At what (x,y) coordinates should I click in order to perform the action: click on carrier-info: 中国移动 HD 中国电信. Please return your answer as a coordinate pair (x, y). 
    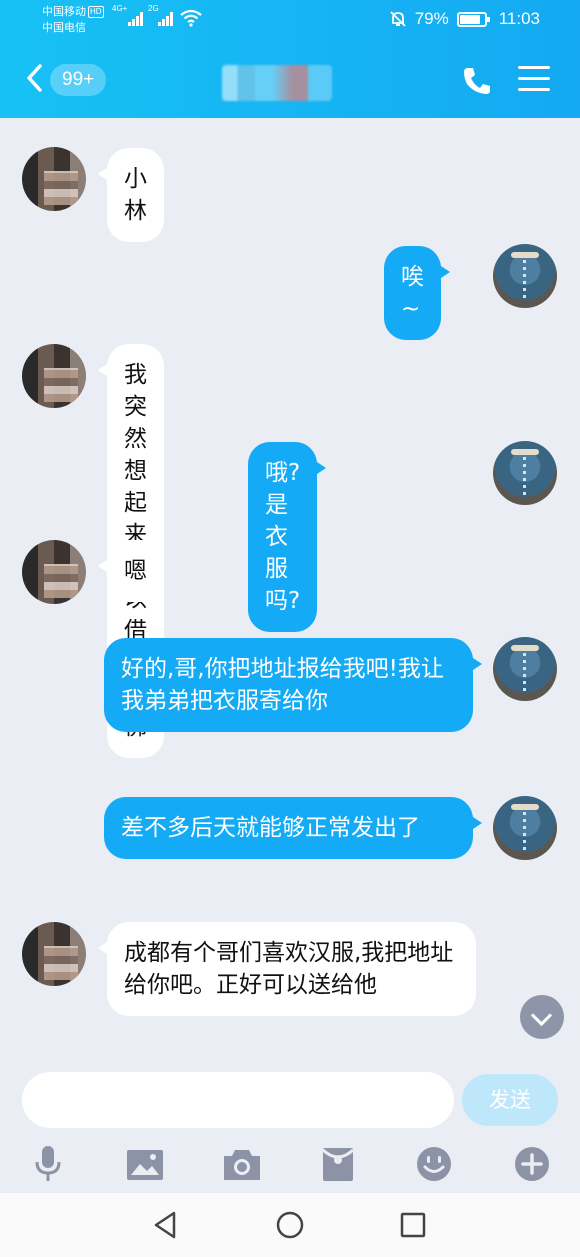
    Looking at the image, I should click on (73, 20).